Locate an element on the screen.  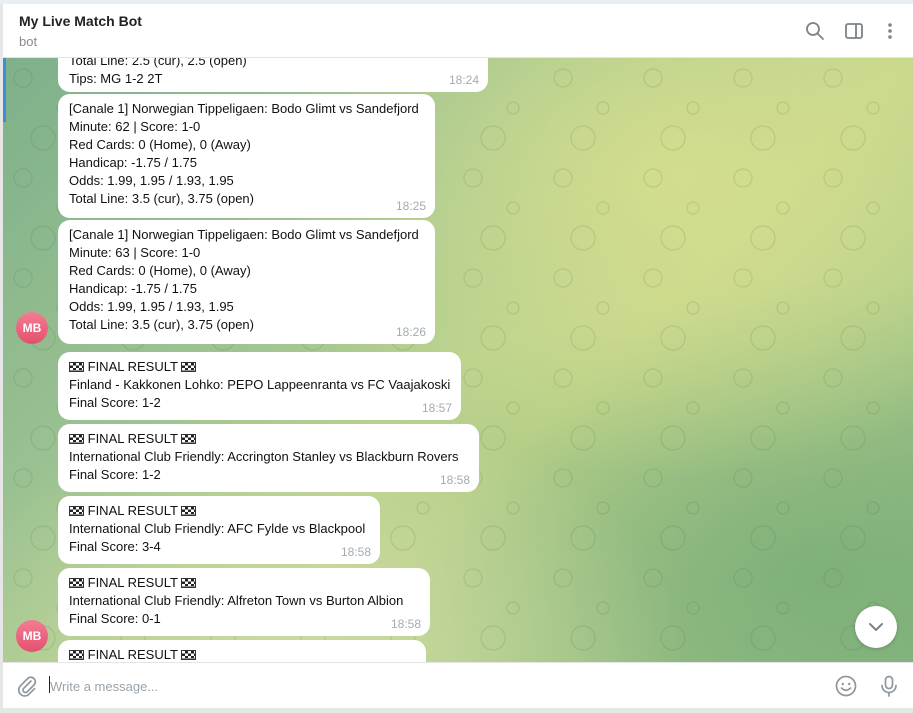
message-line: Final Score: 0-1 is located at coordinates (115, 618).